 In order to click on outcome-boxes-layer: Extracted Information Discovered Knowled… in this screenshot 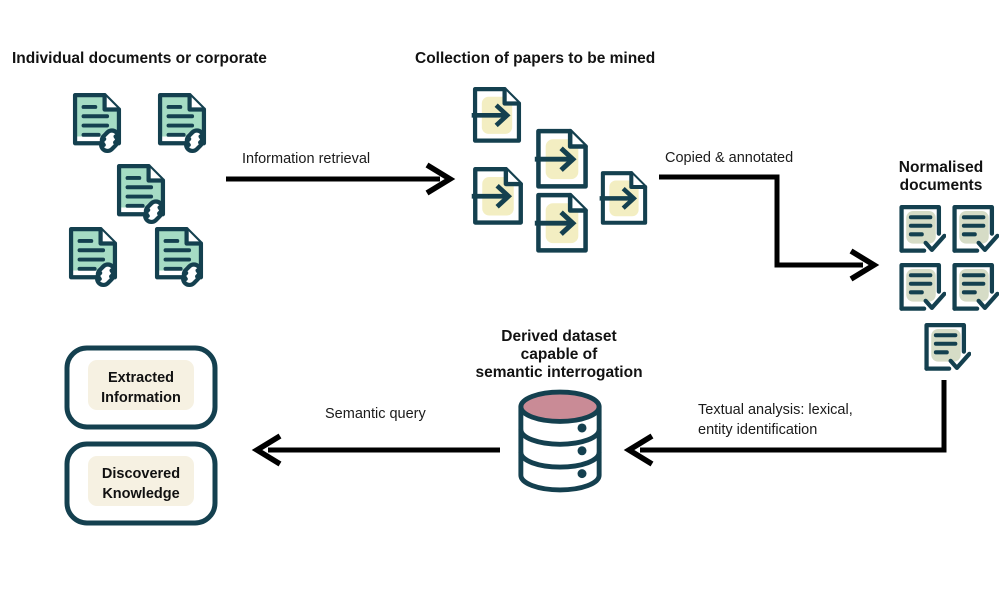, I will do `click(141, 435)`.